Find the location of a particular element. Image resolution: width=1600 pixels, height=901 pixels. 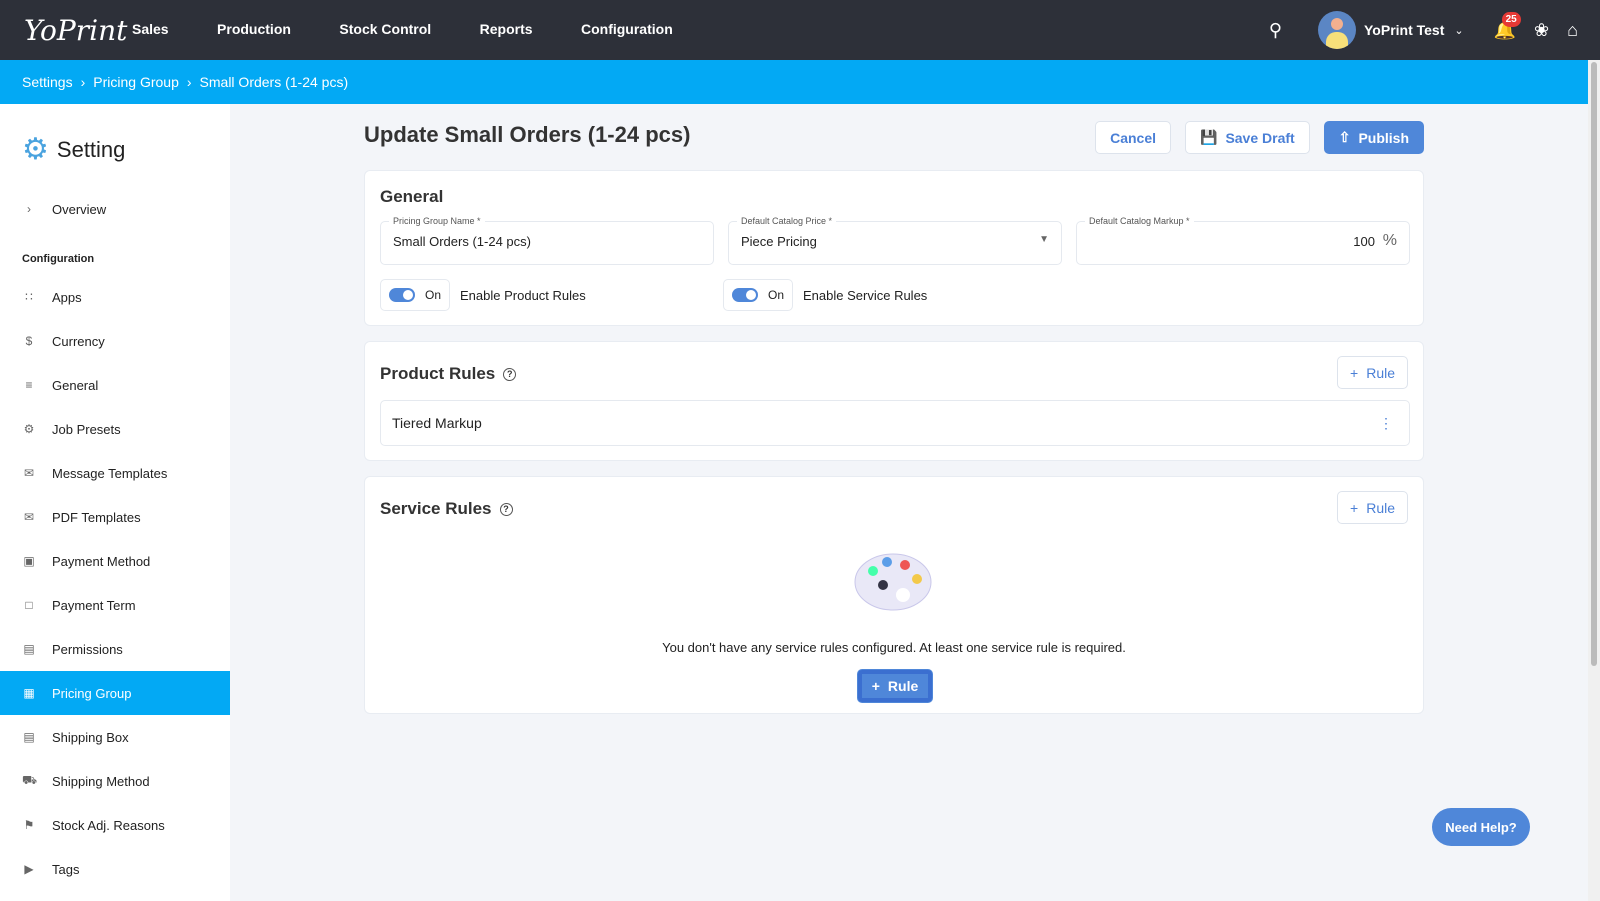

breadcrumb-current: Small Orders (1-24 pcs) is located at coordinates (274, 82).